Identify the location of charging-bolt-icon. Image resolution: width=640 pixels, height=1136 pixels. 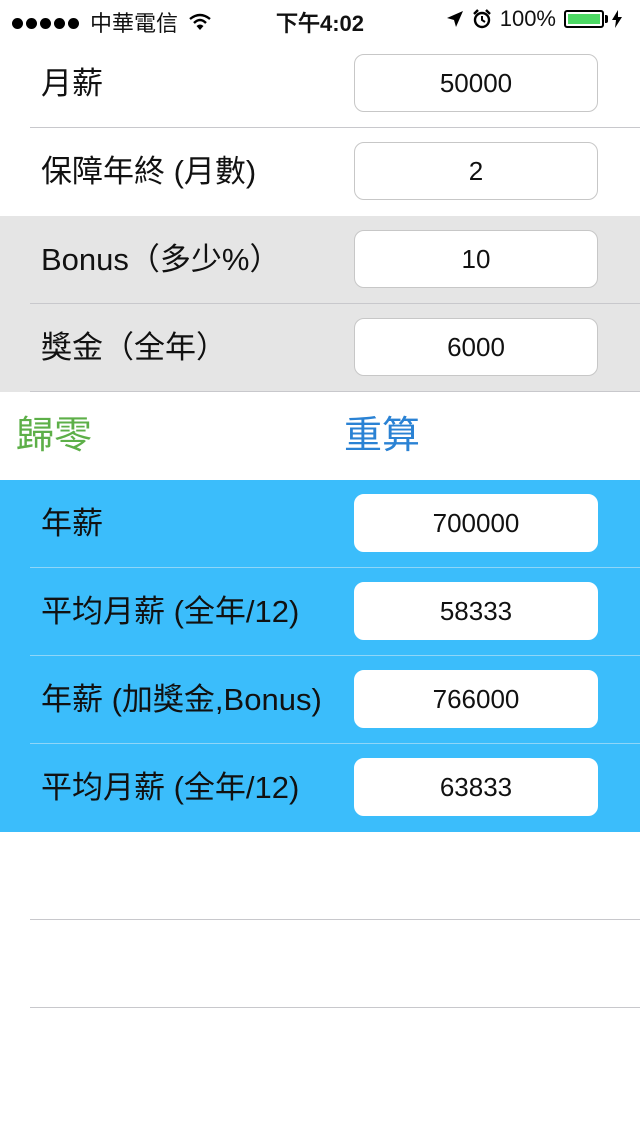
(617, 19).